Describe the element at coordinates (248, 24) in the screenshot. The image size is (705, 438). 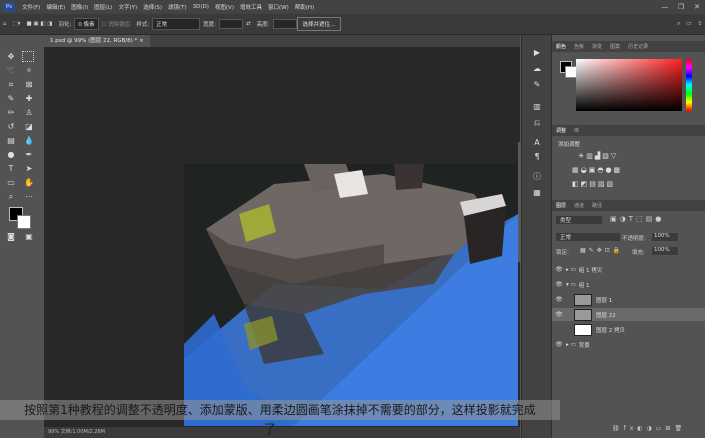
I see `swap-icon: ⇄` at that location.